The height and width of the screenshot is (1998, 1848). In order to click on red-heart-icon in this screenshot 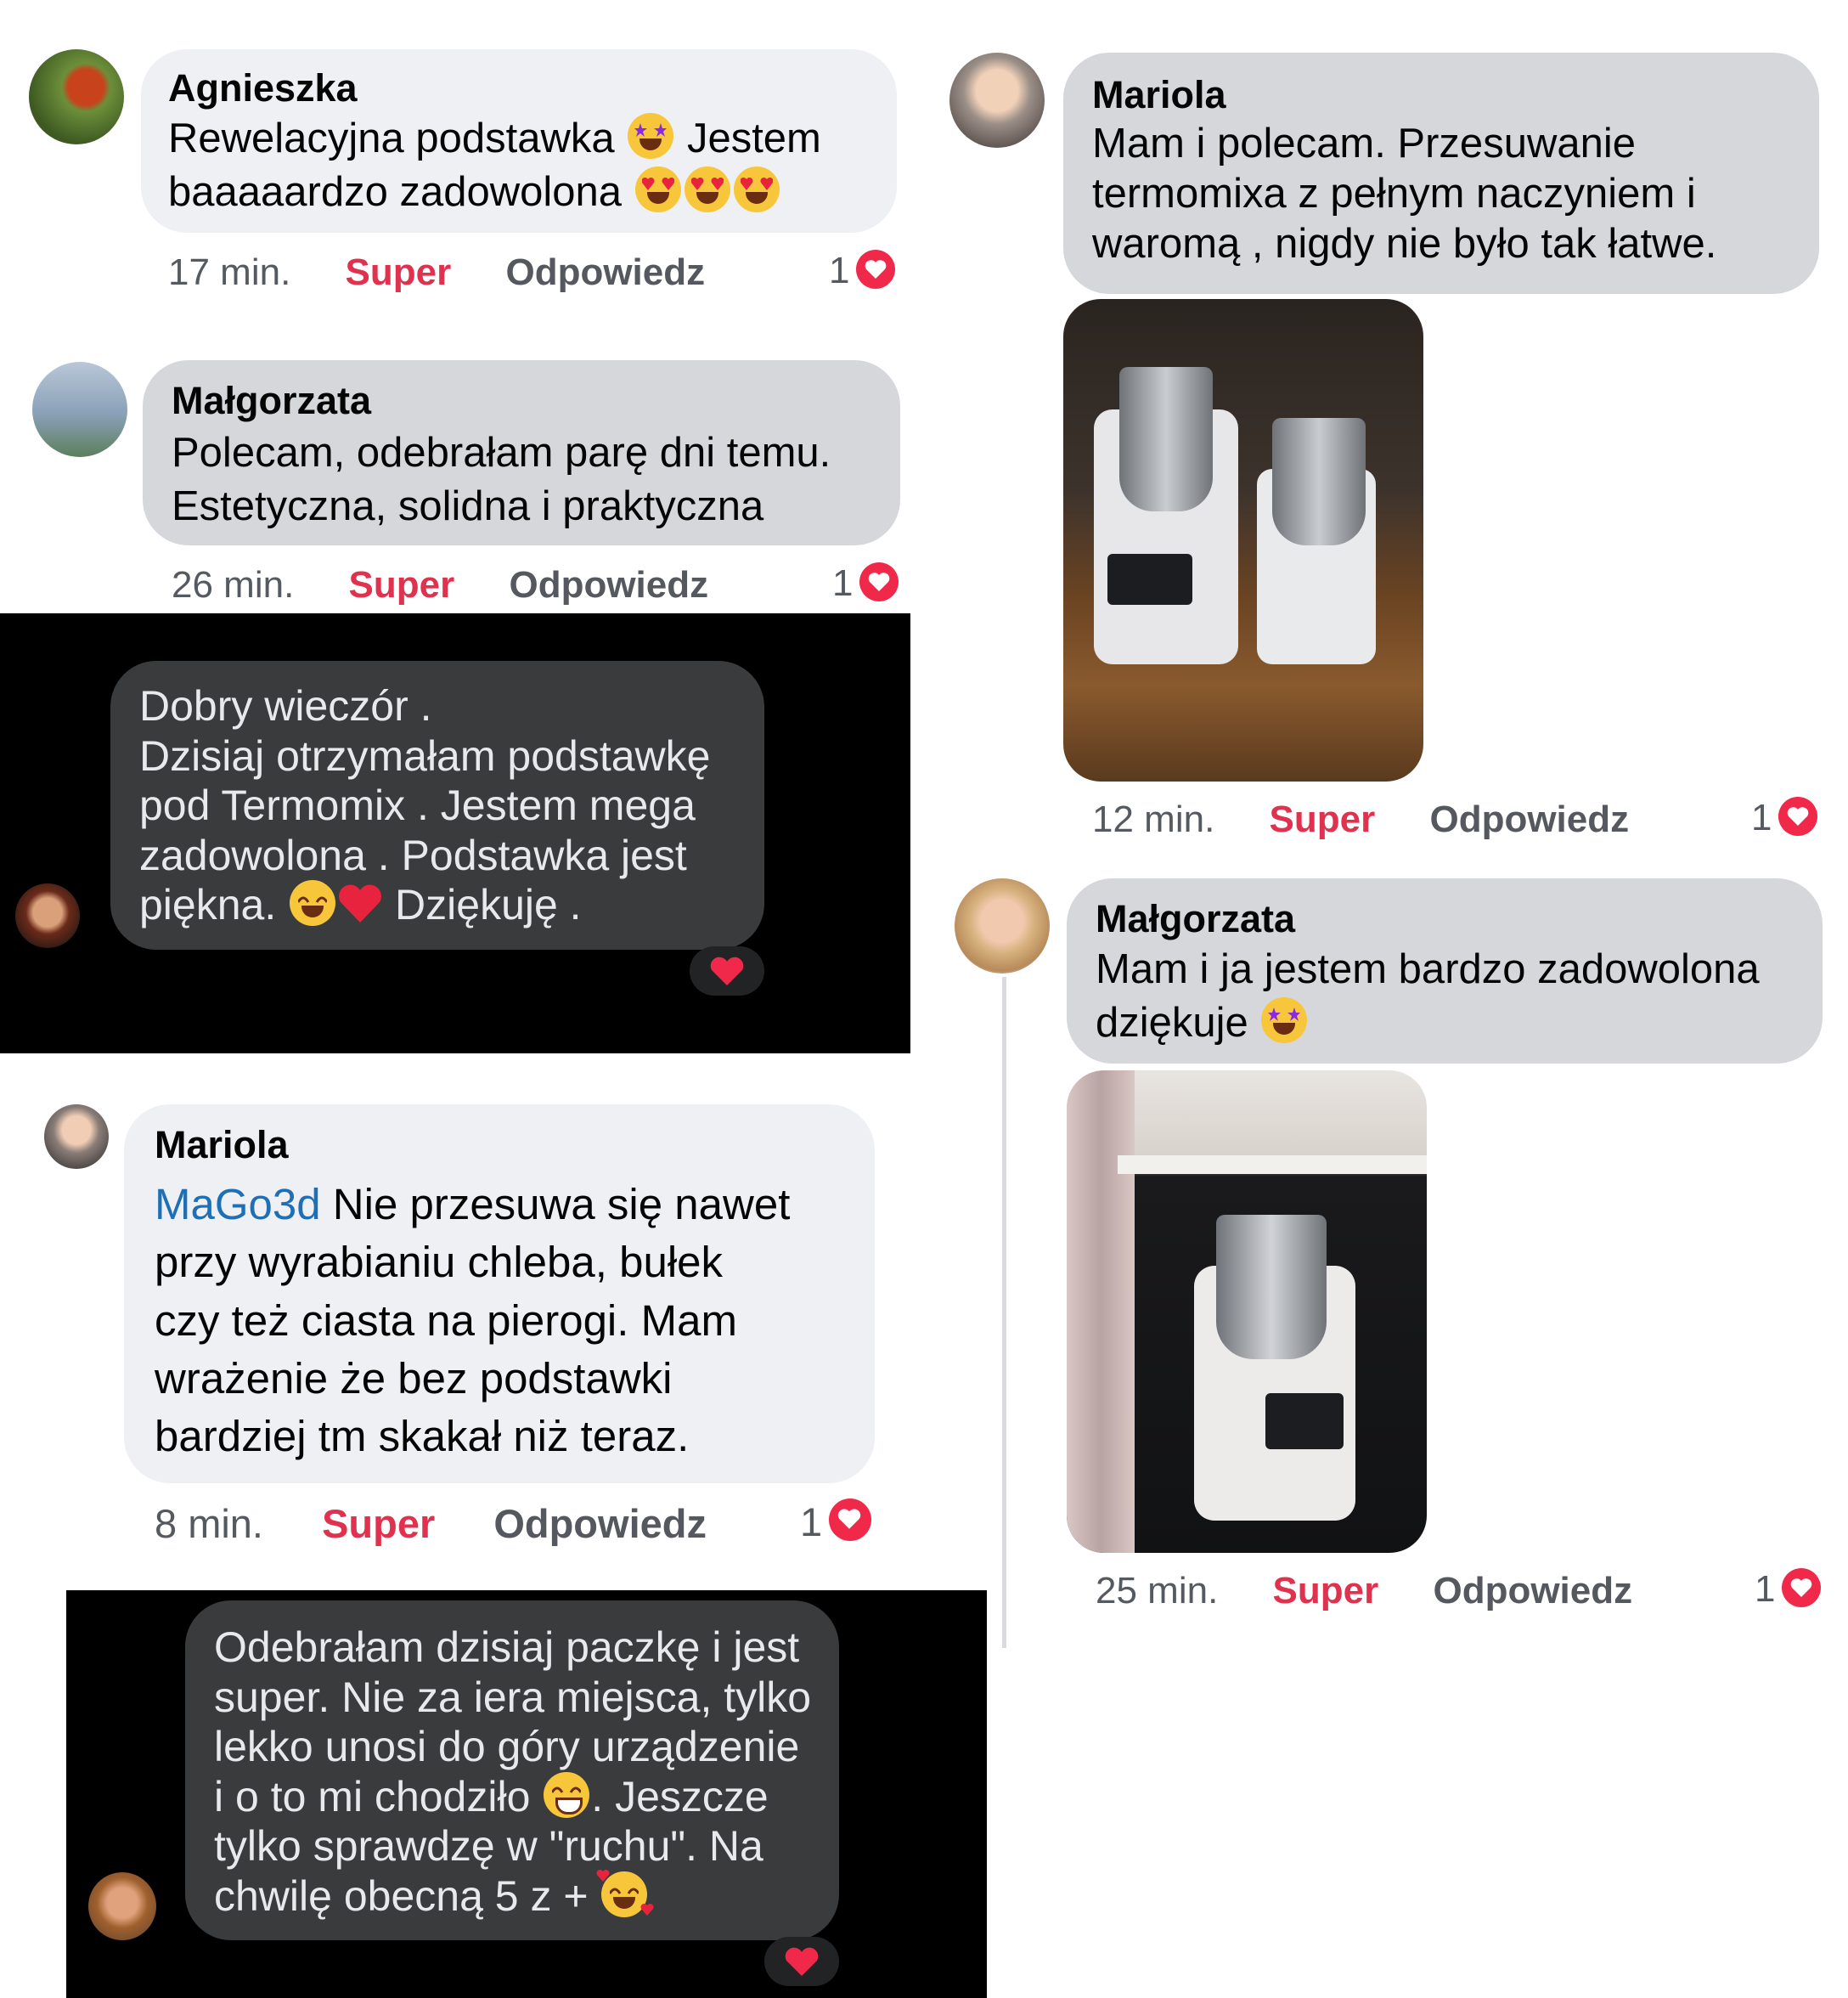, I will do `click(360, 903)`.